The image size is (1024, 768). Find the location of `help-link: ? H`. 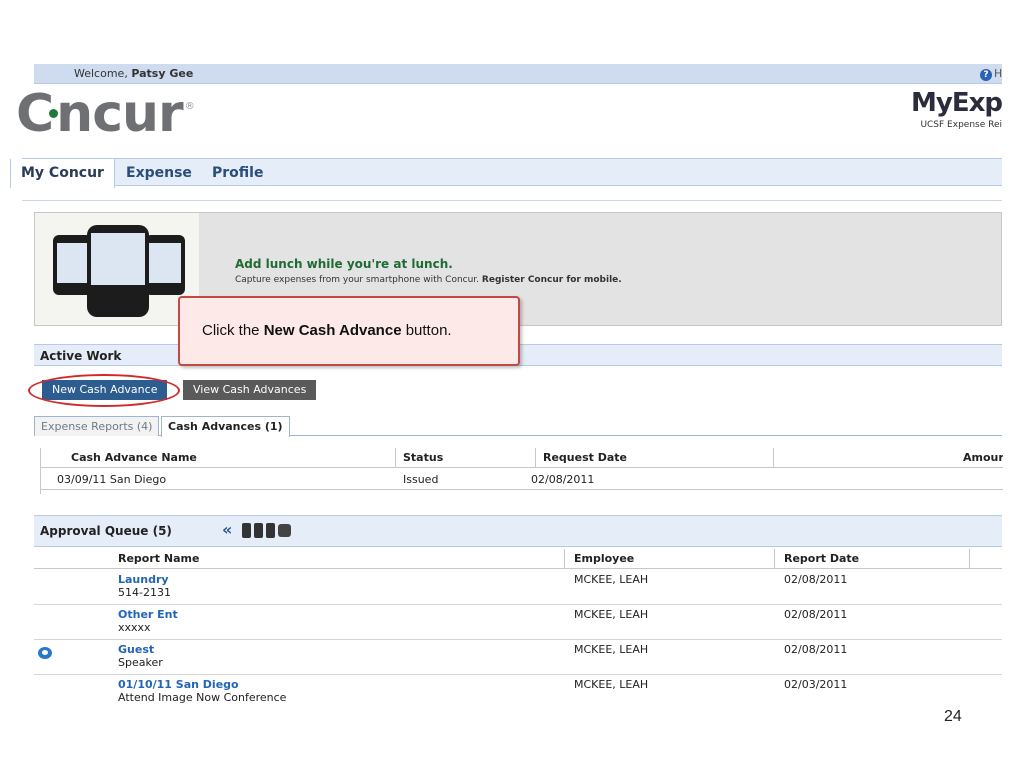

help-link: ? H is located at coordinates (991, 74).